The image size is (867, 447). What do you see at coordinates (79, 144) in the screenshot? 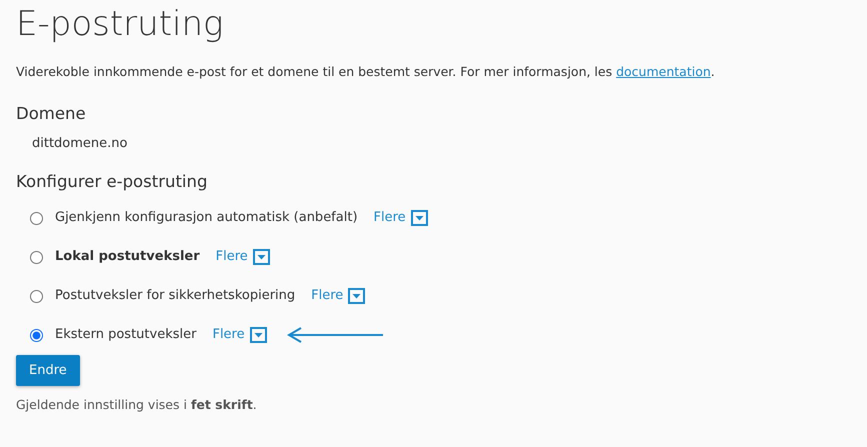
I see `domain-name: dittdomene.no` at bounding box center [79, 144].